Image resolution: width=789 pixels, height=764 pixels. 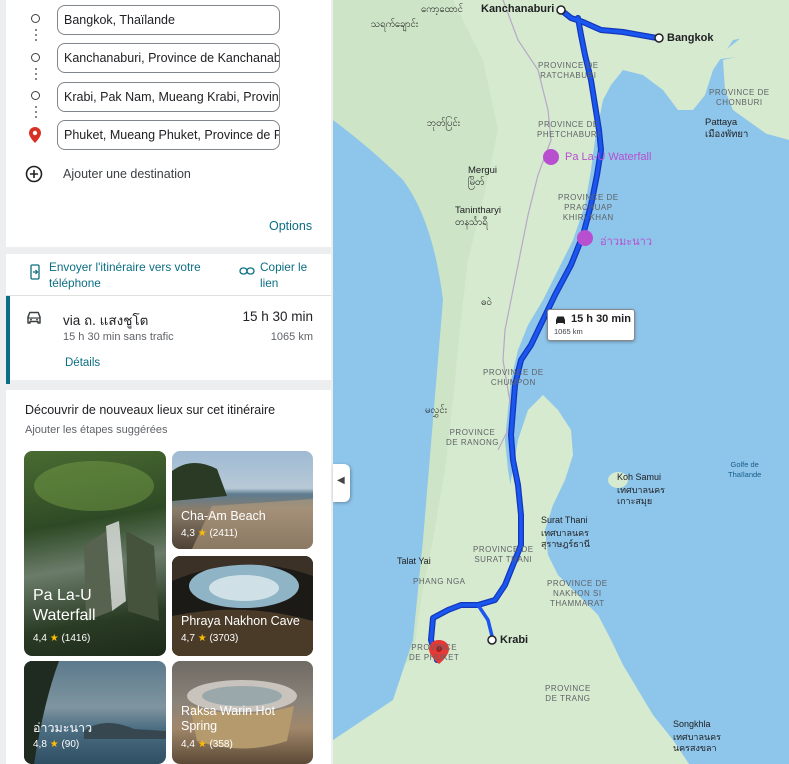 What do you see at coordinates (564, 520) in the screenshot?
I see `label-surat-thani: Surat Thani` at bounding box center [564, 520].